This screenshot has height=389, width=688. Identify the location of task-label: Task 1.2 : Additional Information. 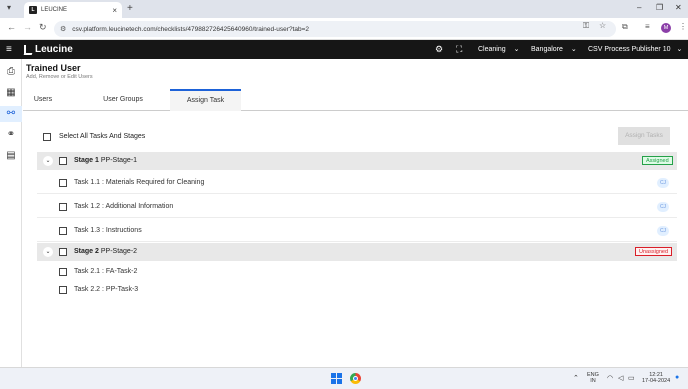
(124, 206).